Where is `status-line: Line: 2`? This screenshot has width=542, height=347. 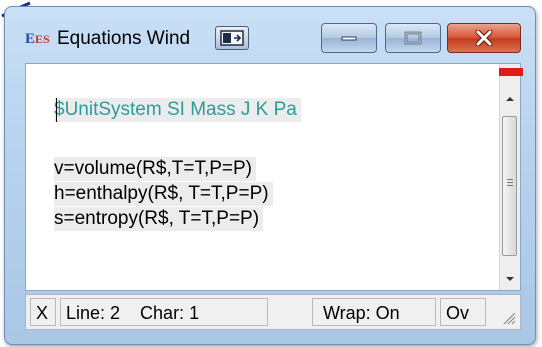
status-line: Line: 2 is located at coordinates (93, 313).